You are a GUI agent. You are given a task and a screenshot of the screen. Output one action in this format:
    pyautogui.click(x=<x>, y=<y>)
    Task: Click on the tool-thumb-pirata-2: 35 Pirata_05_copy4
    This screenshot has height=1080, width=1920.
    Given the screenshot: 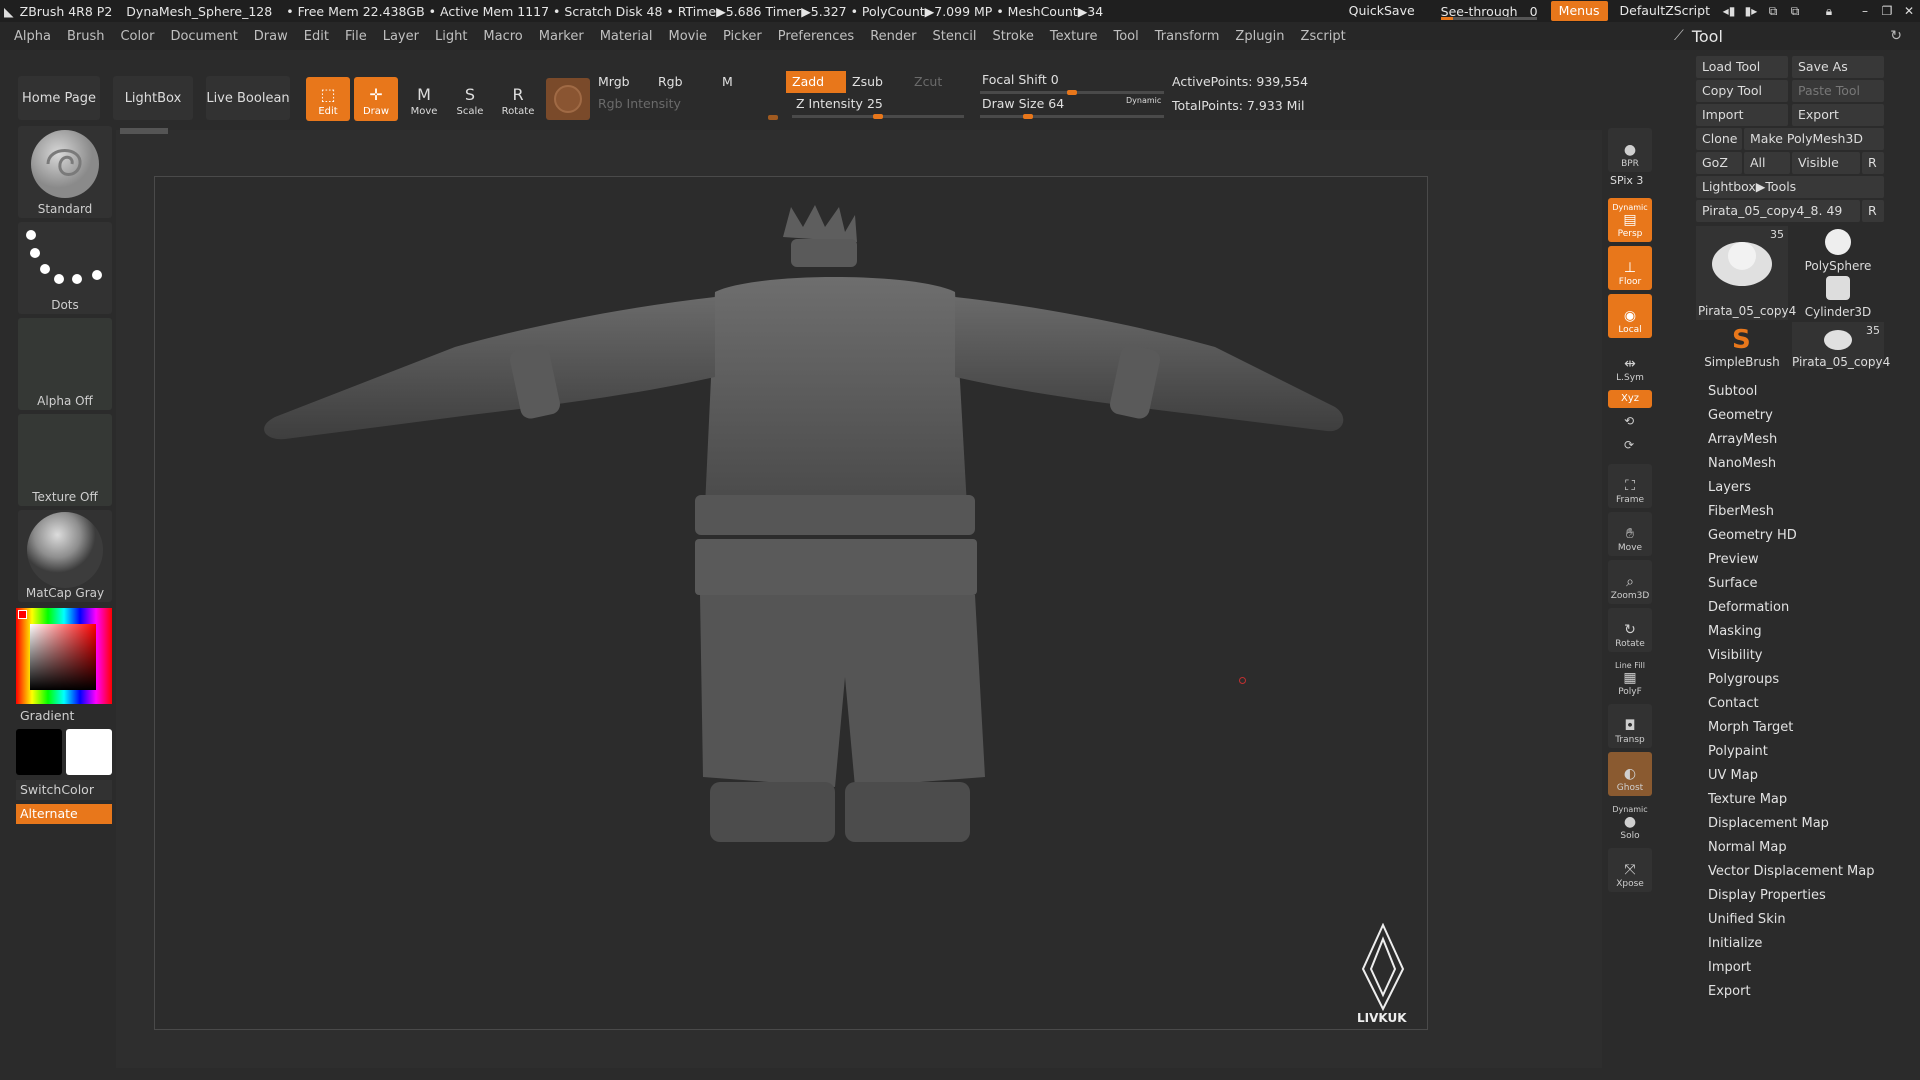 What is the action you would take?
    pyautogui.click(x=1841, y=345)
    